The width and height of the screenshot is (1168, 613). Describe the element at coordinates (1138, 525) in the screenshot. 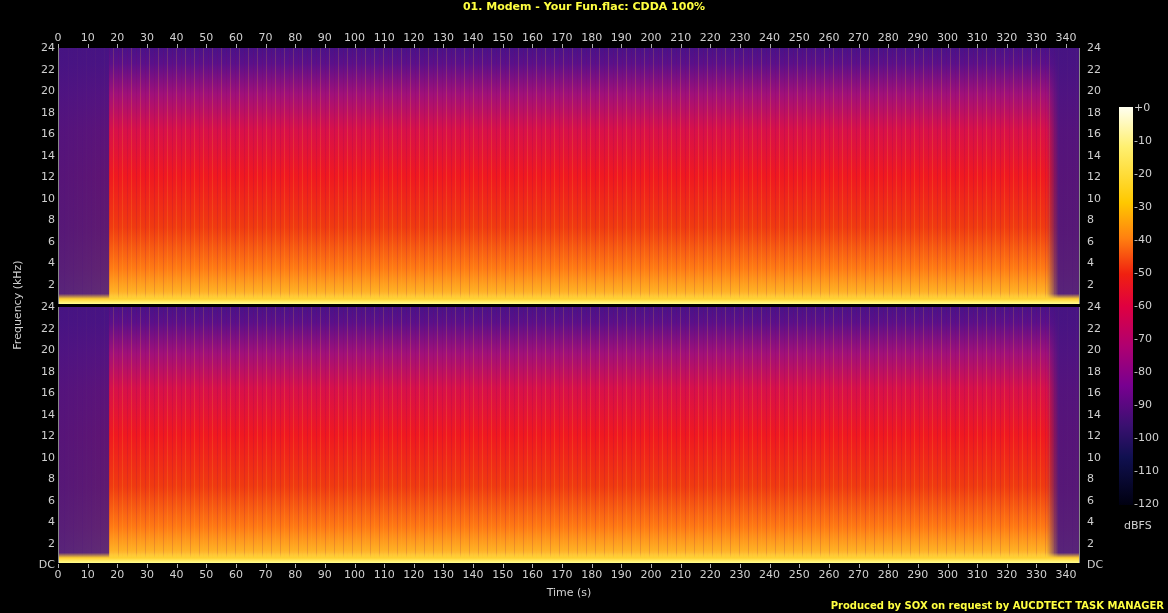

I see `colorbar-unit: dBFS` at that location.